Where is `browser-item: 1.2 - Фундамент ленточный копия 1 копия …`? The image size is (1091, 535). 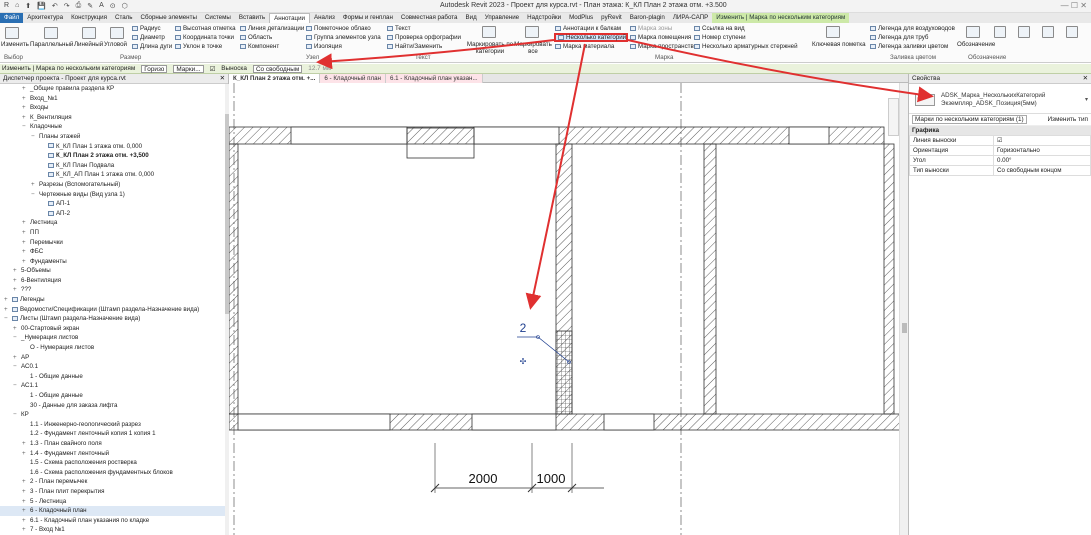
browser-item: 1.2 - Фундамент ленточный копия 1 копия … is located at coordinates (114, 434).